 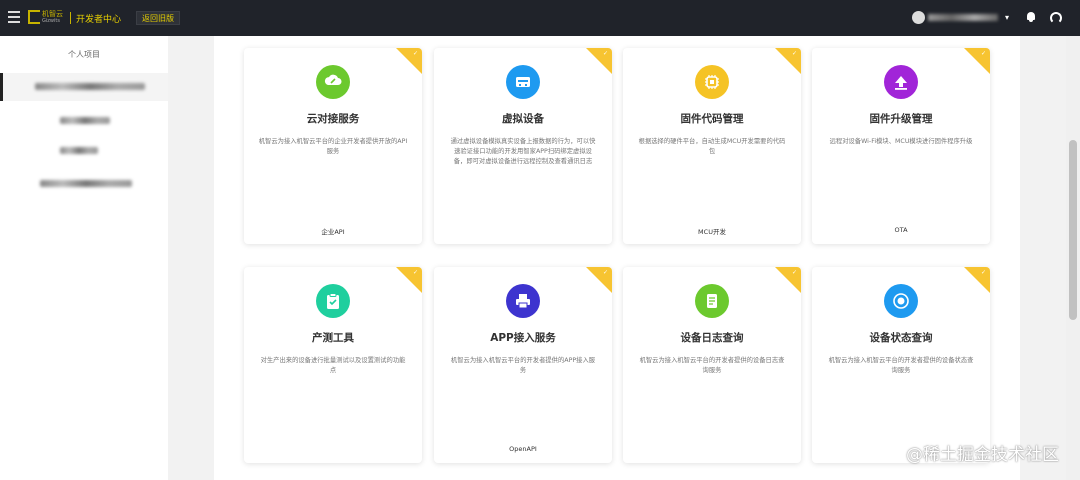 What do you see at coordinates (982, 455) in the screenshot?
I see `watermark: @稀土掘金技术社区` at bounding box center [982, 455].